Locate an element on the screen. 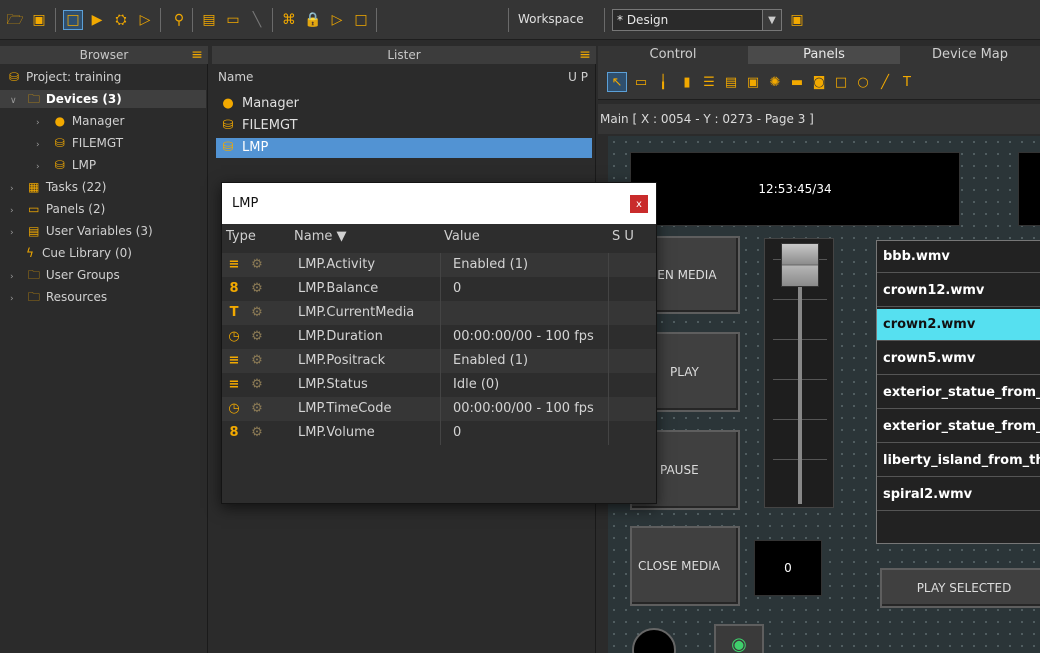 Image resolution: width=1040 pixels, height=653 pixels. ellipse-tool-icon: ○ is located at coordinates (863, 82).